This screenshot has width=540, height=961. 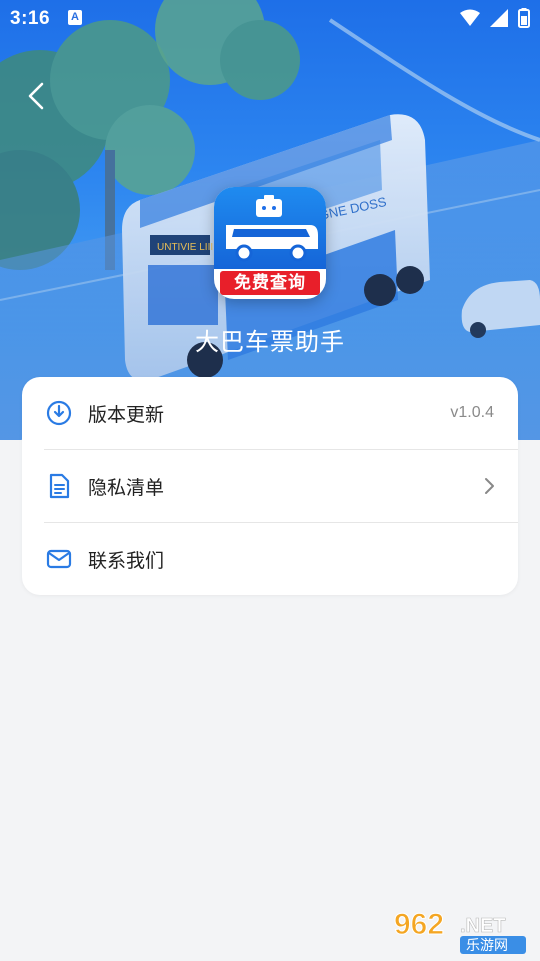 I want to click on notification-icon: A, so click(x=75, y=17).